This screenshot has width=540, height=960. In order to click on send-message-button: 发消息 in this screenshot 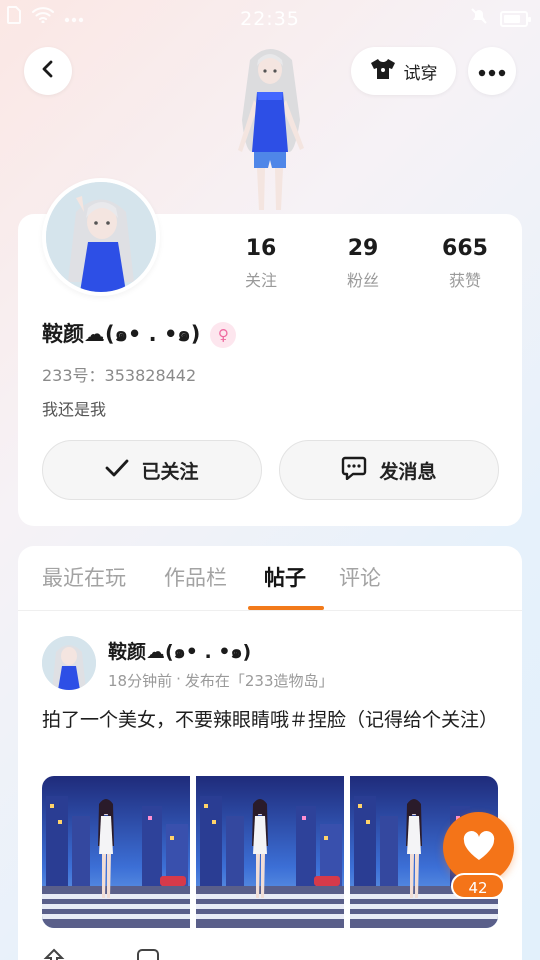, I will do `click(389, 470)`.